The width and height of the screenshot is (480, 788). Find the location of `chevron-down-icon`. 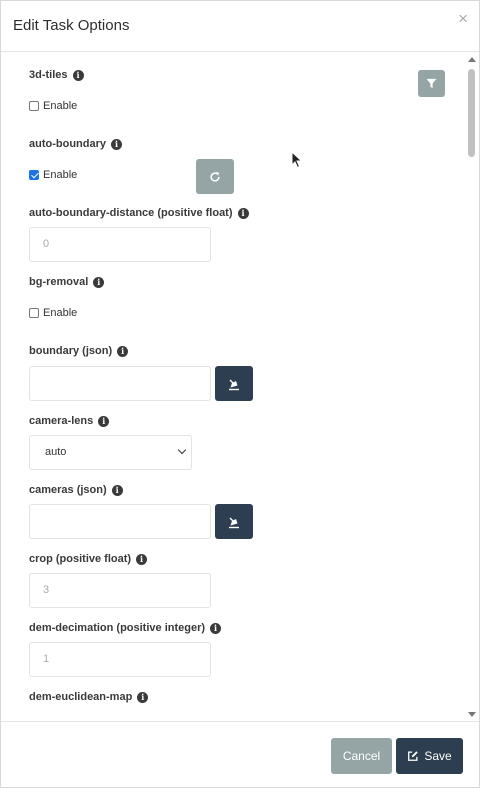

chevron-down-icon is located at coordinates (182, 450).